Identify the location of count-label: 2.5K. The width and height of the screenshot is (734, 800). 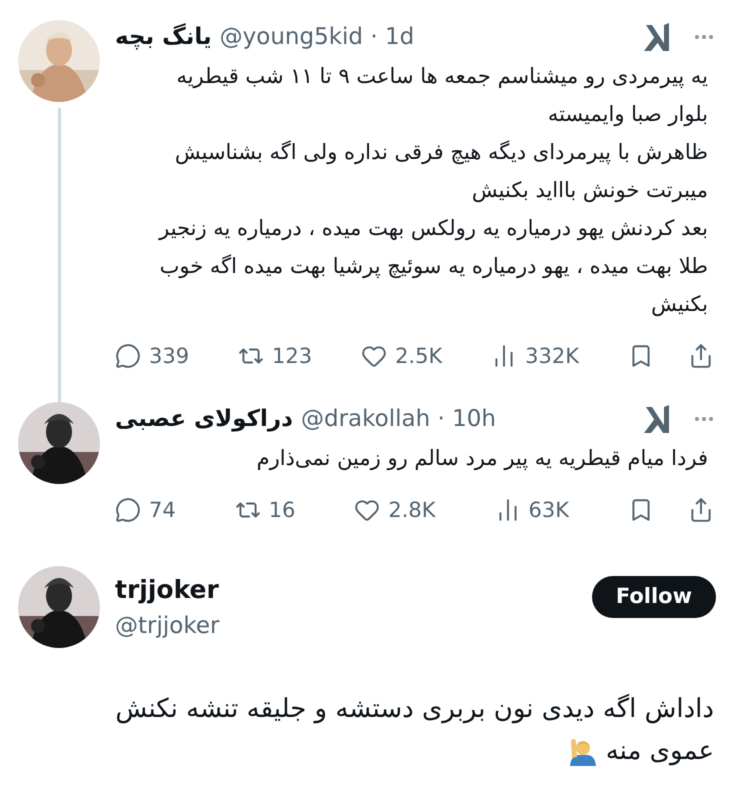
(418, 356).